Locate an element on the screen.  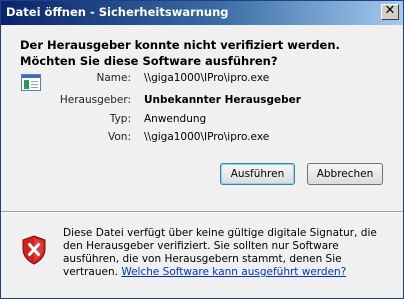
application-window-icon is located at coordinates (31, 82).